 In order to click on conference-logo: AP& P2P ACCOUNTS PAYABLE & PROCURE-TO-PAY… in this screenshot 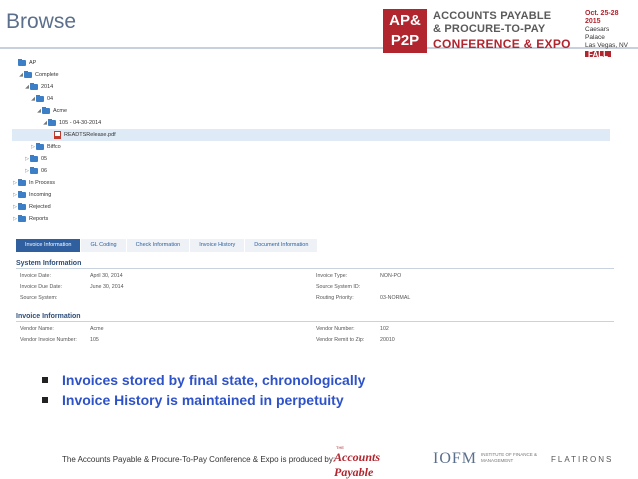, I will do `click(507, 34)`.